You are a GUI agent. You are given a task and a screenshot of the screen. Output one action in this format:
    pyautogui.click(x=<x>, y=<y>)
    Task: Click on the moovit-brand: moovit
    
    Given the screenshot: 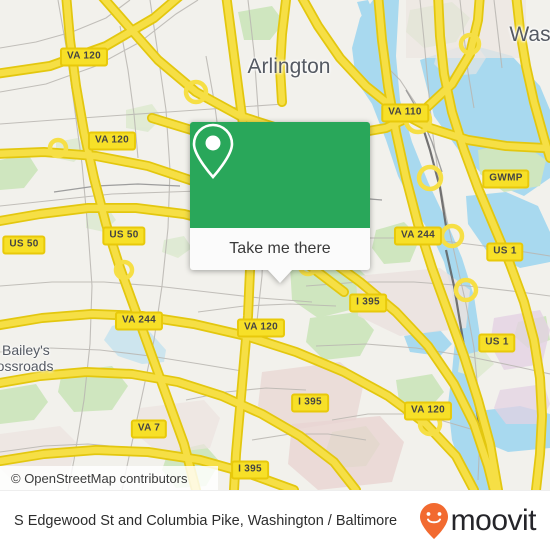 What is the action you would take?
    pyautogui.click(x=484, y=521)
    